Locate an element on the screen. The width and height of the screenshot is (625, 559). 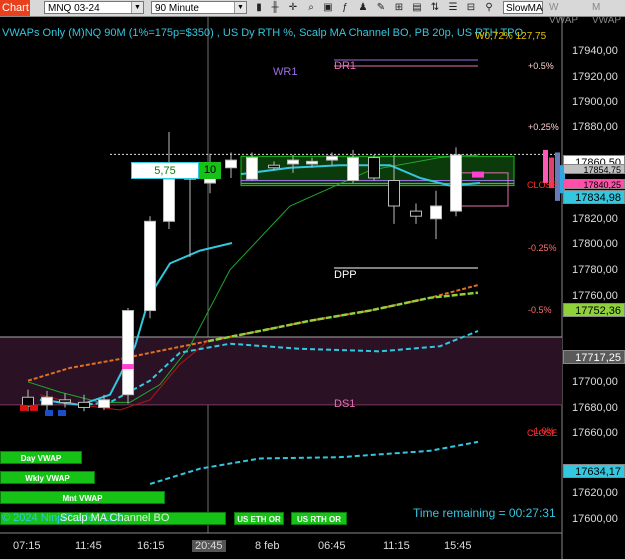
time-tick: 06:45 is located at coordinates (332, 546).